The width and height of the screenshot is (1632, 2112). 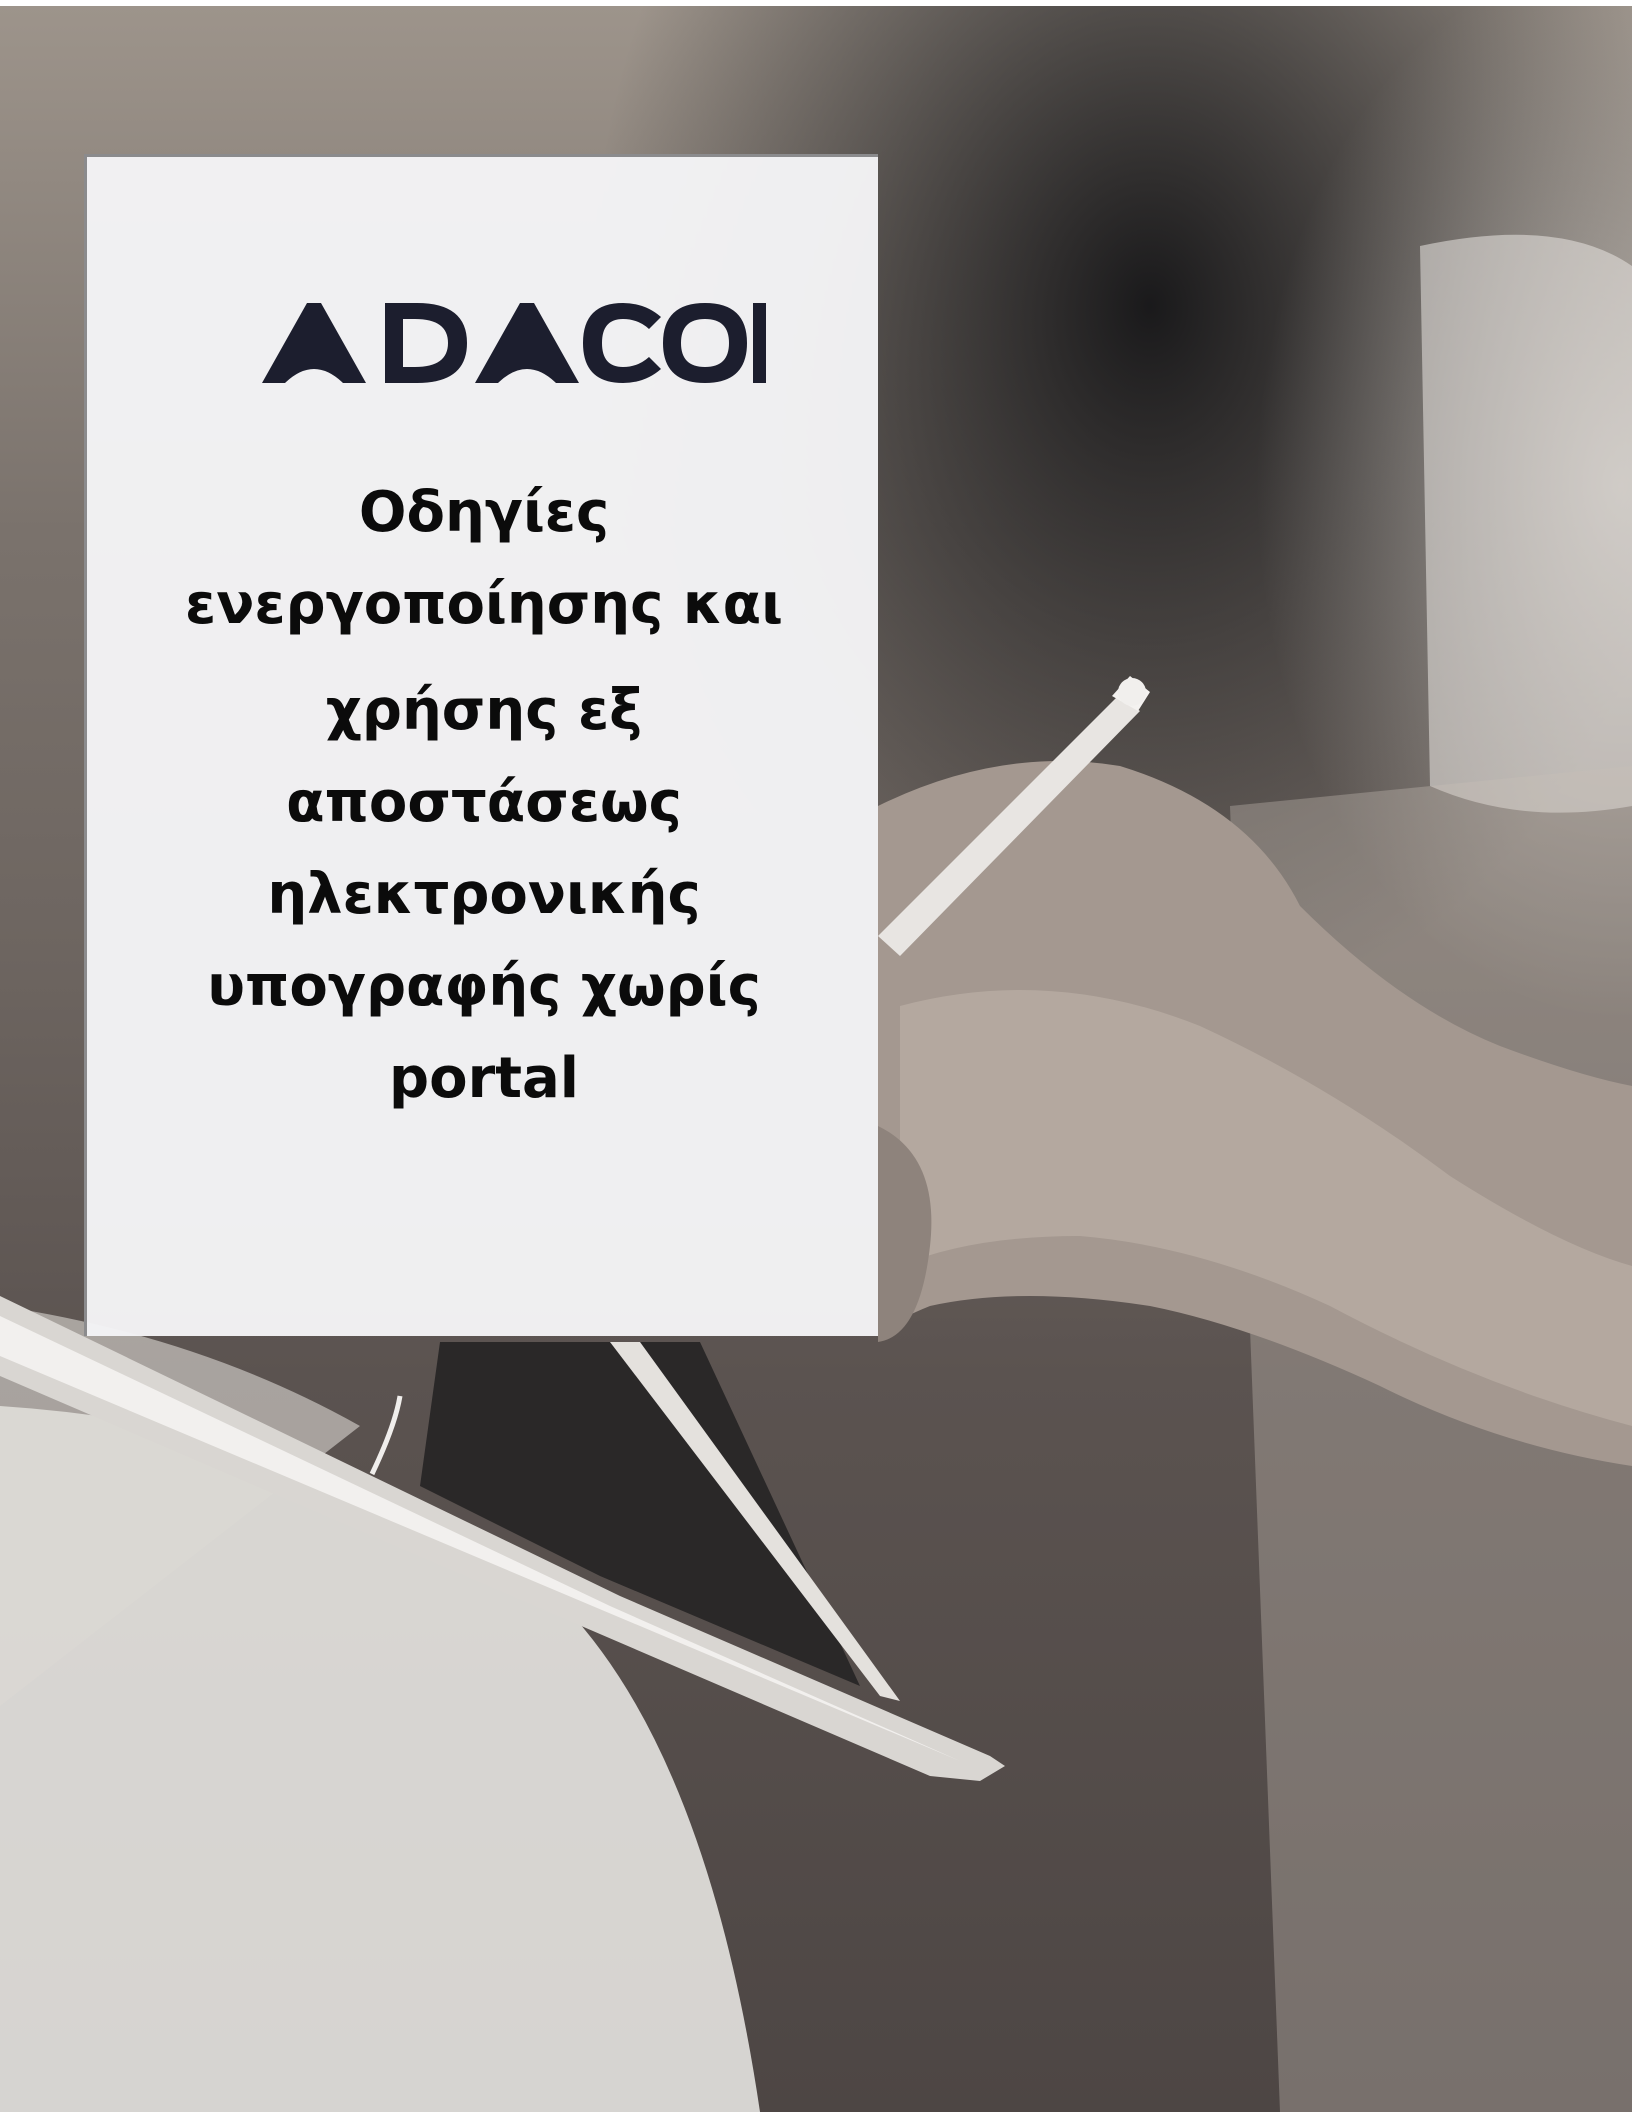 What do you see at coordinates (484, 894) in the screenshot?
I see `title-line-5: ηλεκτρονικής` at bounding box center [484, 894].